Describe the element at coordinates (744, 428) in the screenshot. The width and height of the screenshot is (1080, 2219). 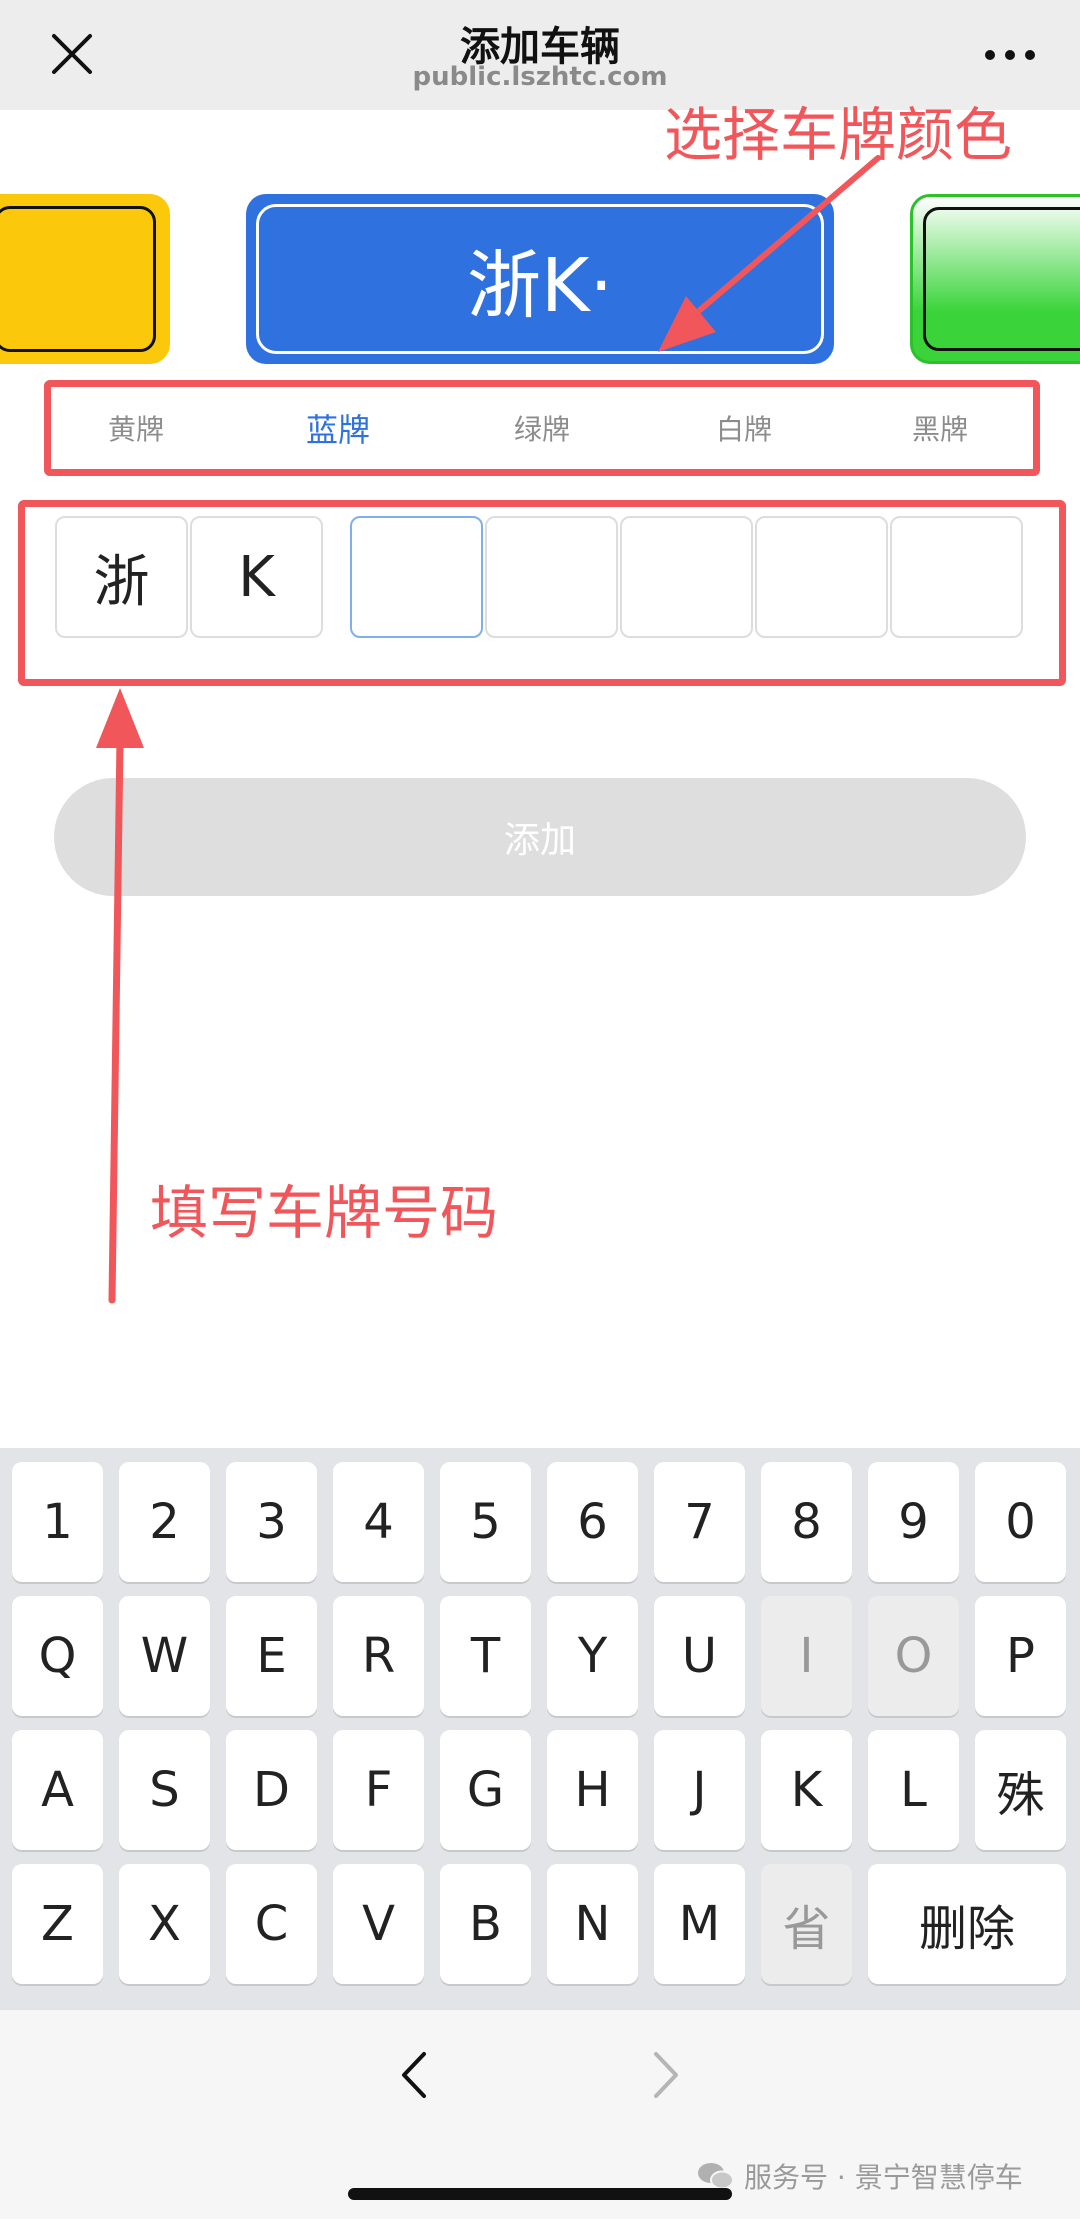
I see `tab-white: 白牌` at that location.